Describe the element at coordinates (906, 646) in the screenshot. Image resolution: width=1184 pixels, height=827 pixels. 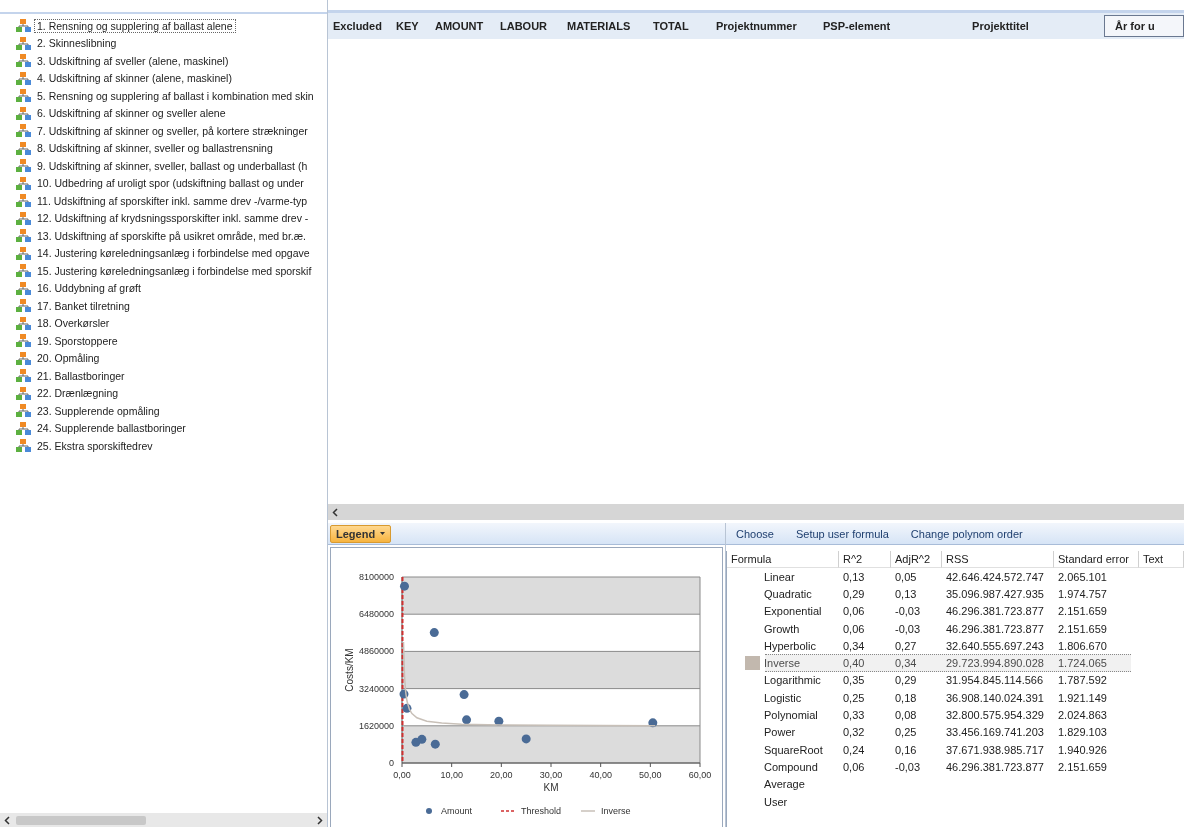
I see `table-cell-text: 0,27` at that location.